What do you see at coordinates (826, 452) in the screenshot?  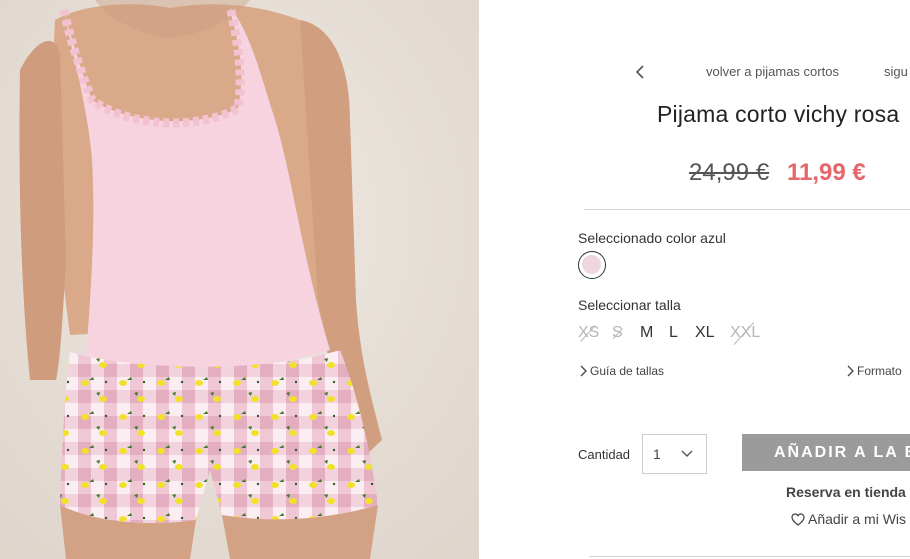 I see `add-to-bag-button: AÑADIR A LA B` at bounding box center [826, 452].